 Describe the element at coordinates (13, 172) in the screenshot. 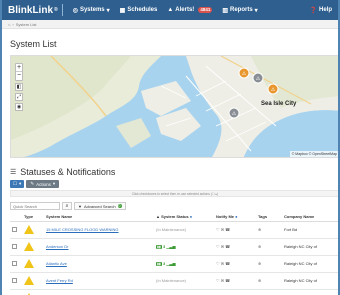

I see `list-icon: ☰` at that location.